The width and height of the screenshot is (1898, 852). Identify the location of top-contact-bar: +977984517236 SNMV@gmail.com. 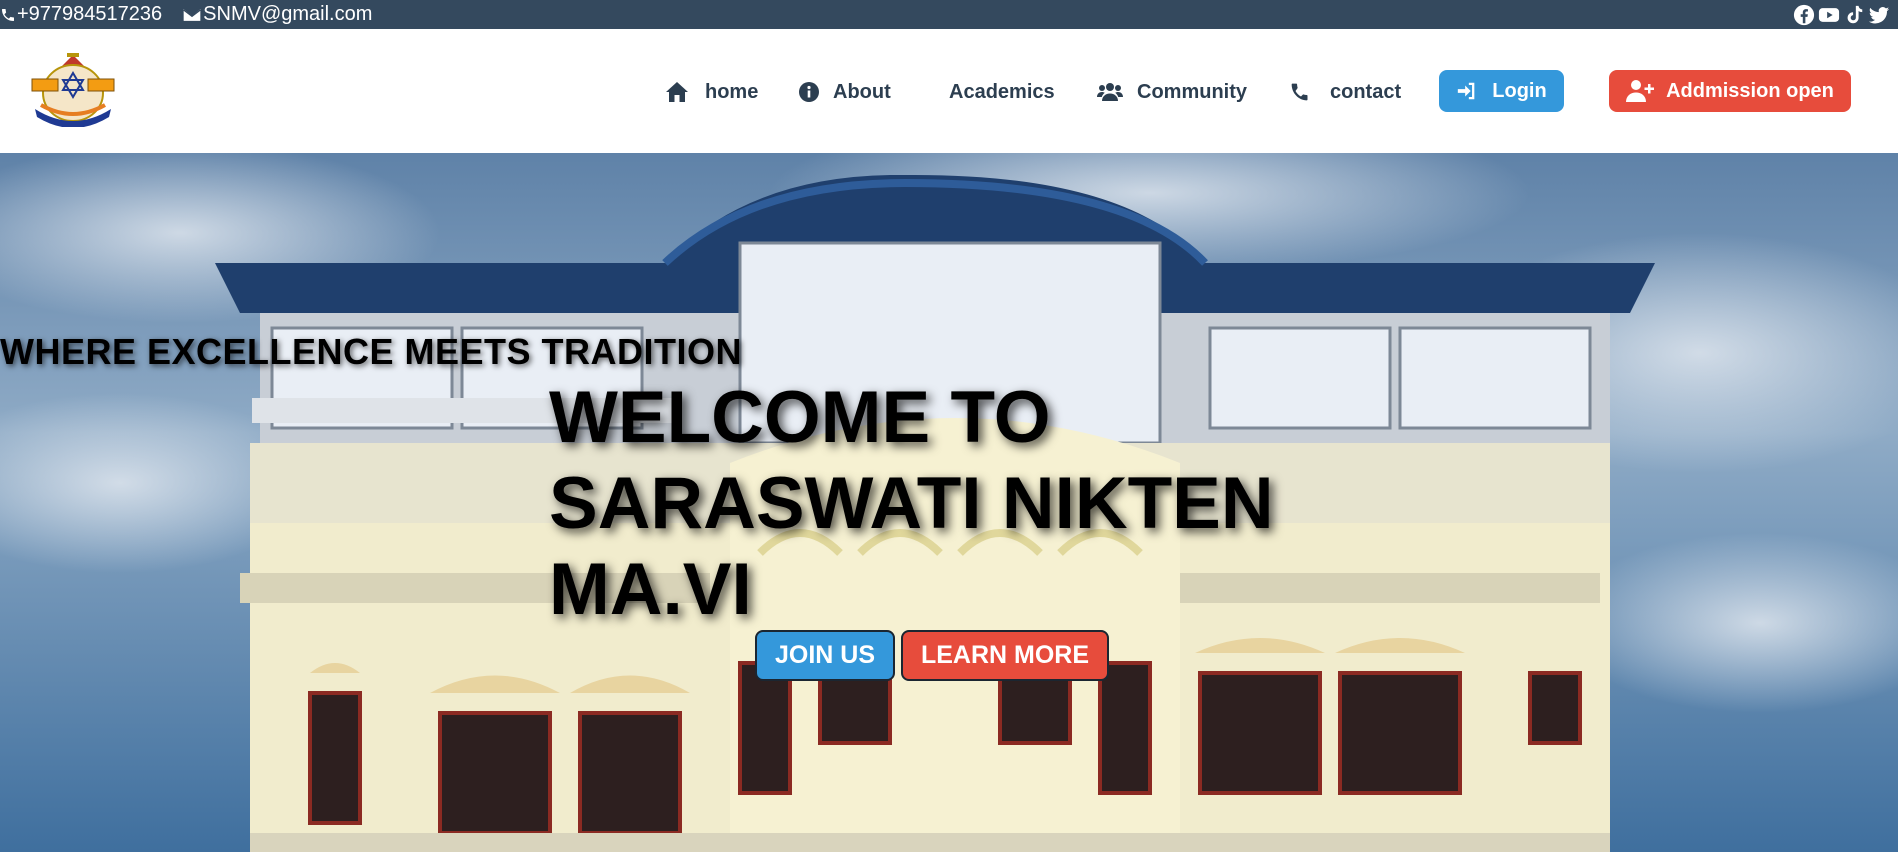
(949, 14).